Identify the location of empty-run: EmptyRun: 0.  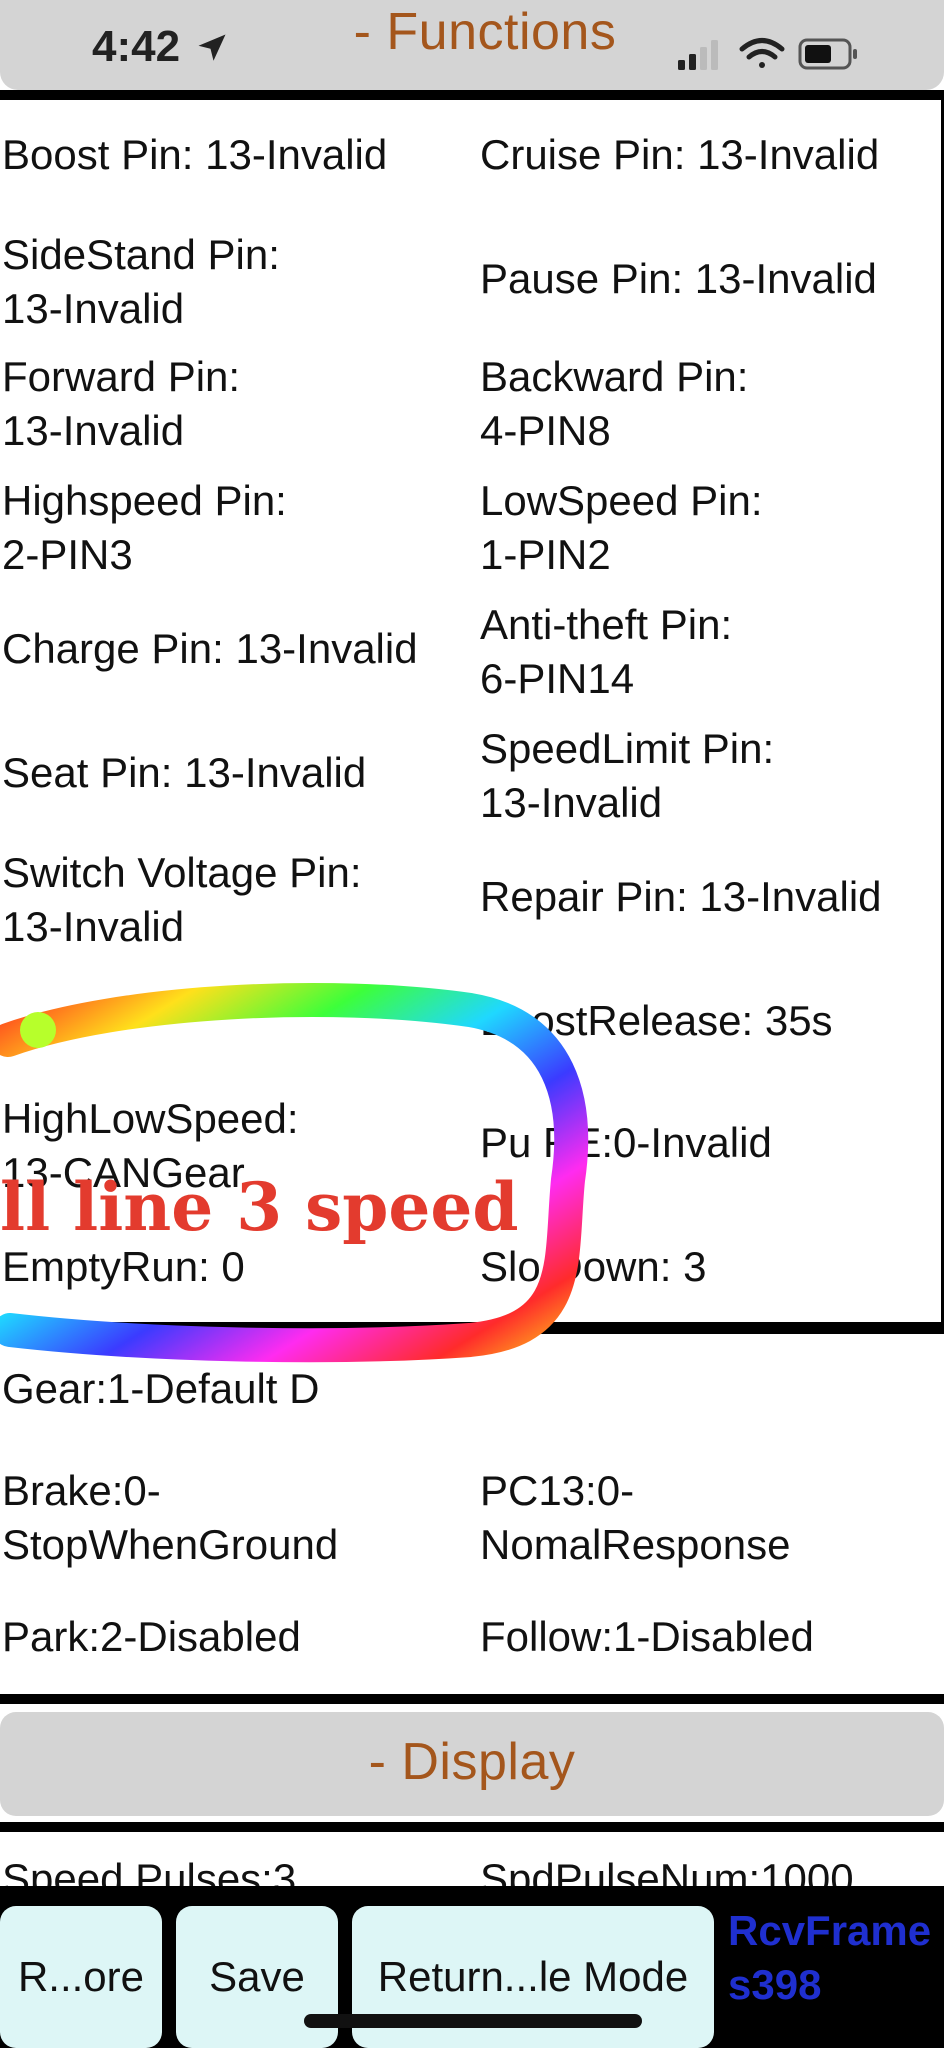
(237, 1267).